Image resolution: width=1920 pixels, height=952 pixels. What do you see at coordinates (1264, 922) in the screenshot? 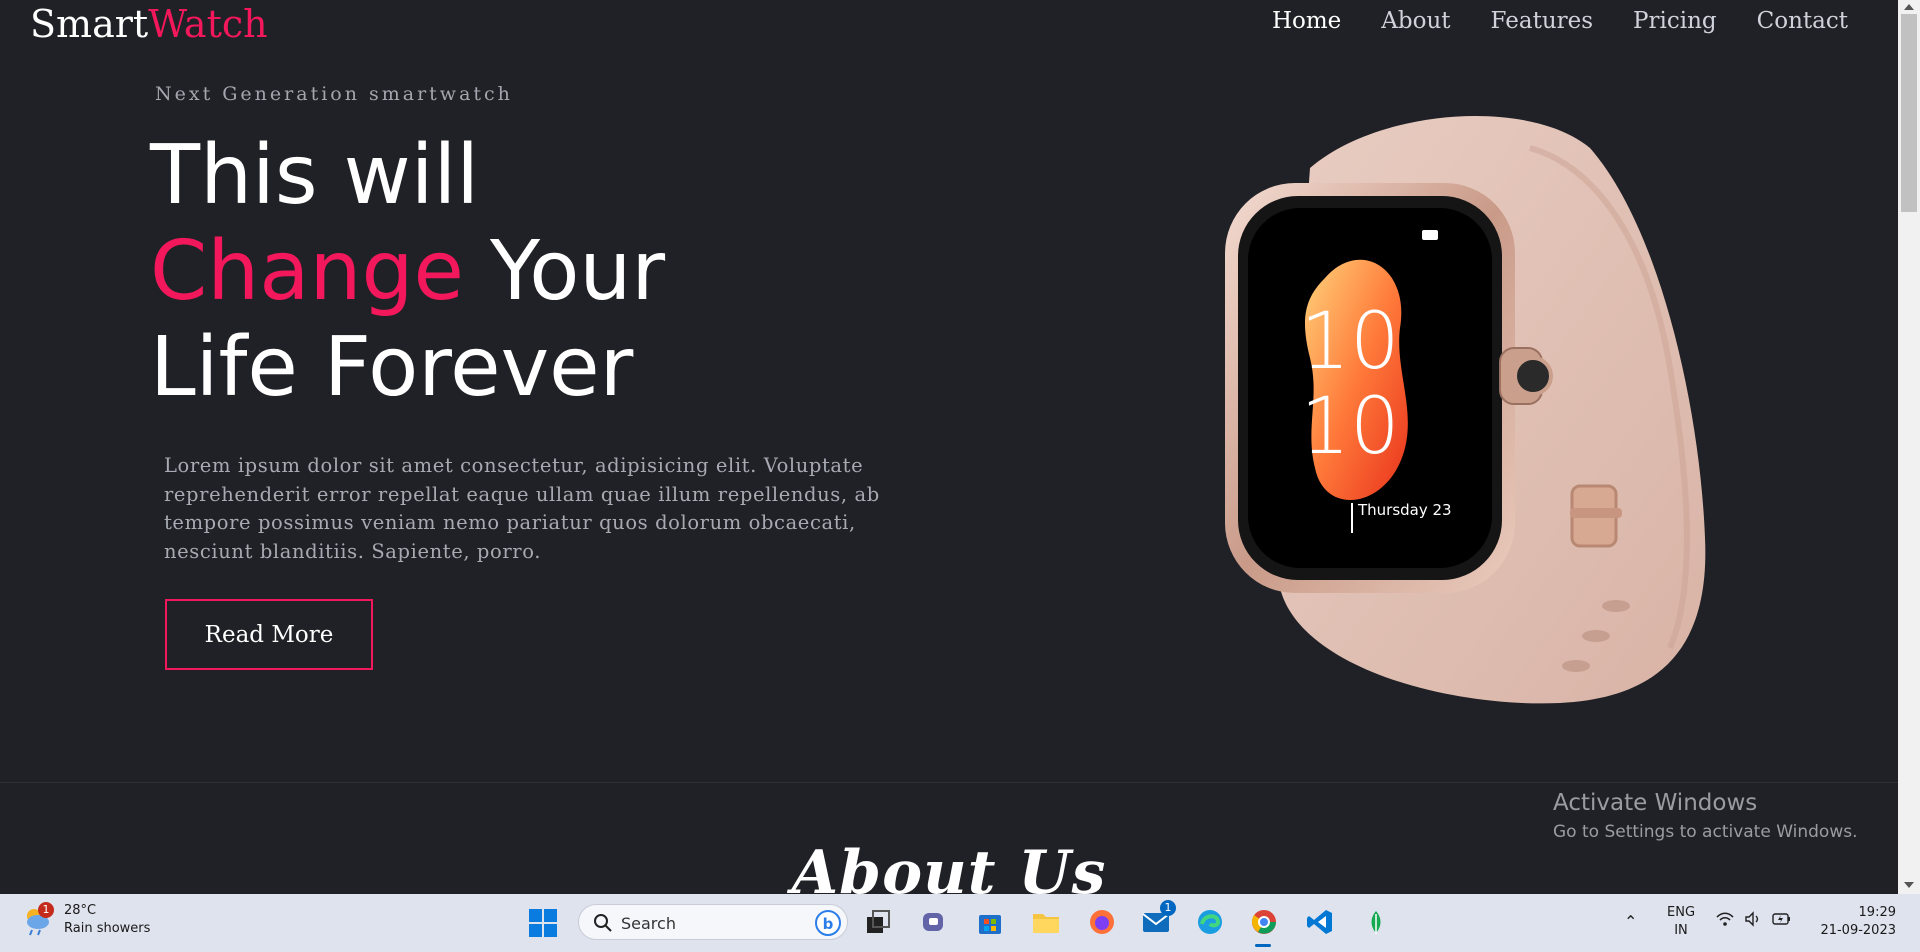
I see `chrome-icon` at bounding box center [1264, 922].